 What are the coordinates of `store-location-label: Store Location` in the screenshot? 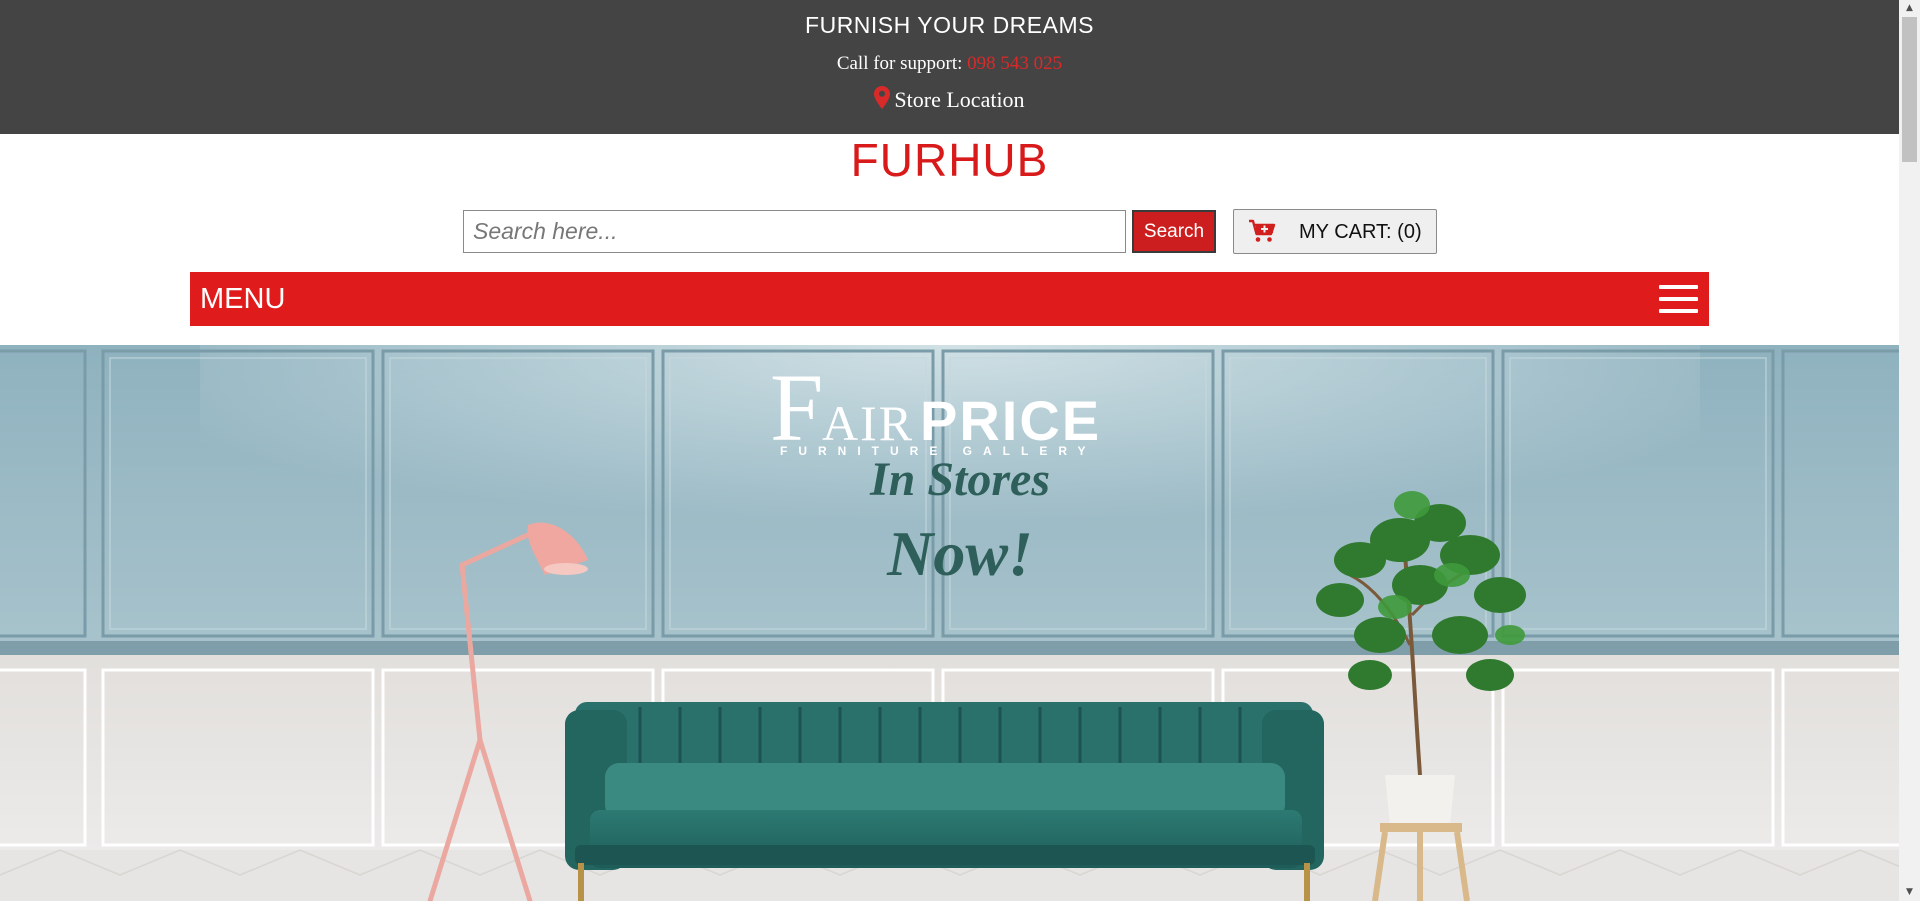 It's located at (959, 99).